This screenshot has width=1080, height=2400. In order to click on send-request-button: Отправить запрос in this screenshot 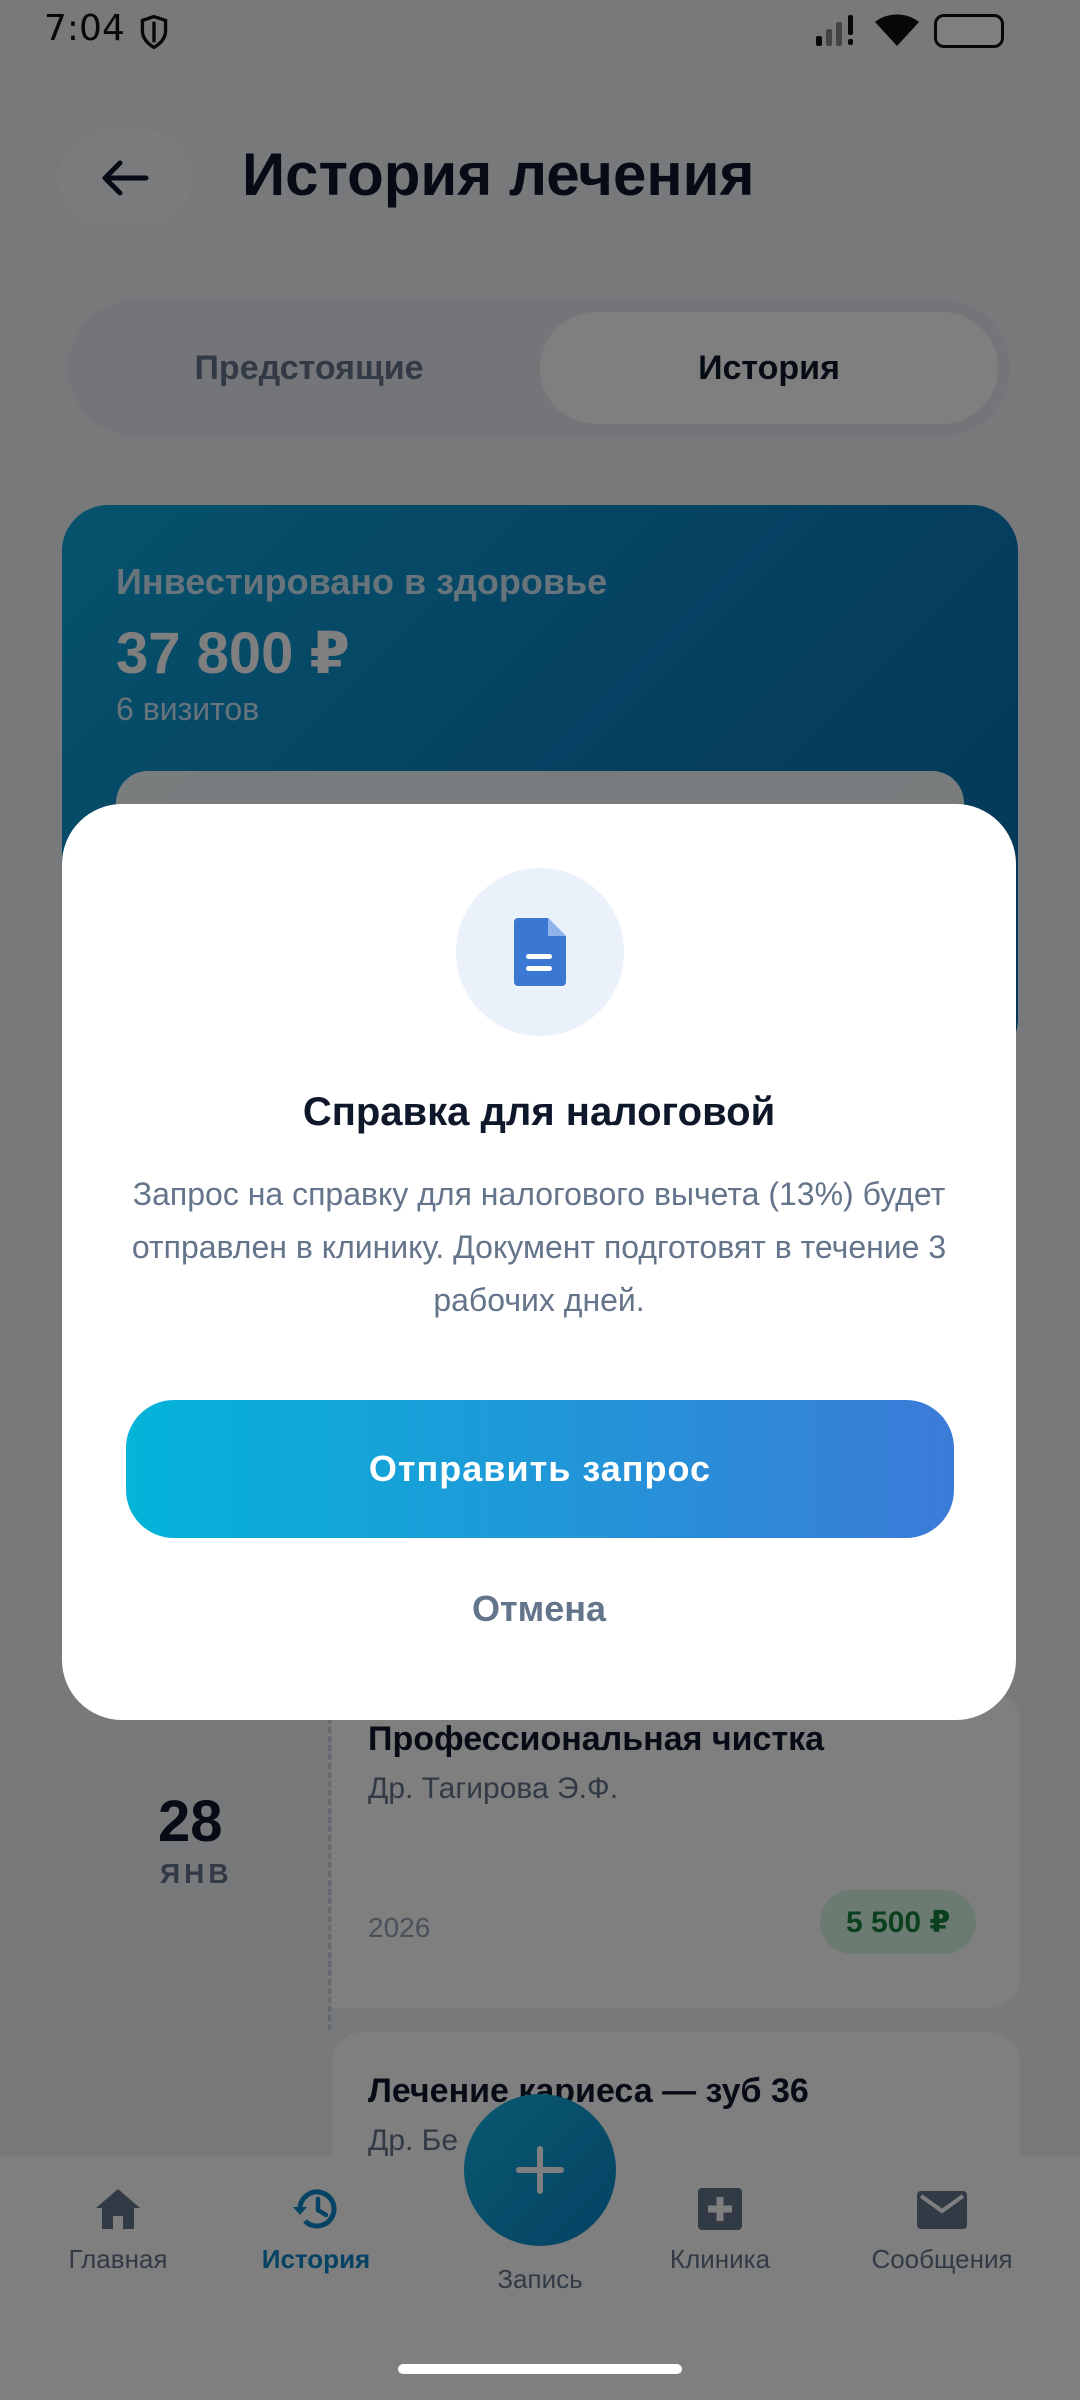, I will do `click(540, 1469)`.